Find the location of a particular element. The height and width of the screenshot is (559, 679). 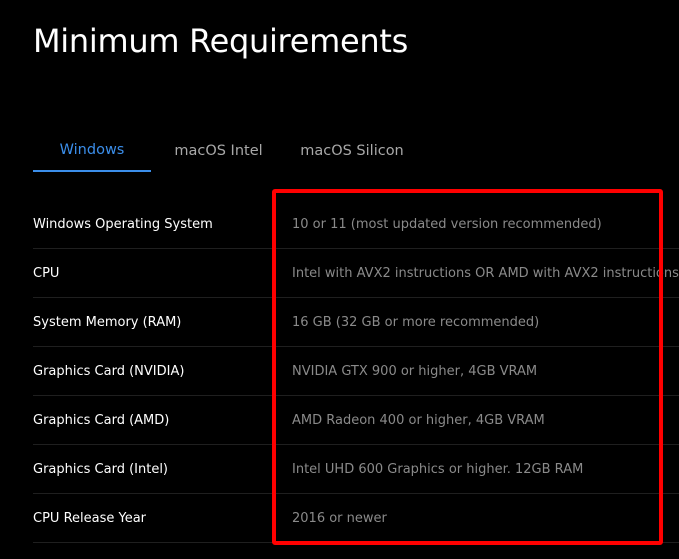

tab-windows: Windows is located at coordinates (92, 151).